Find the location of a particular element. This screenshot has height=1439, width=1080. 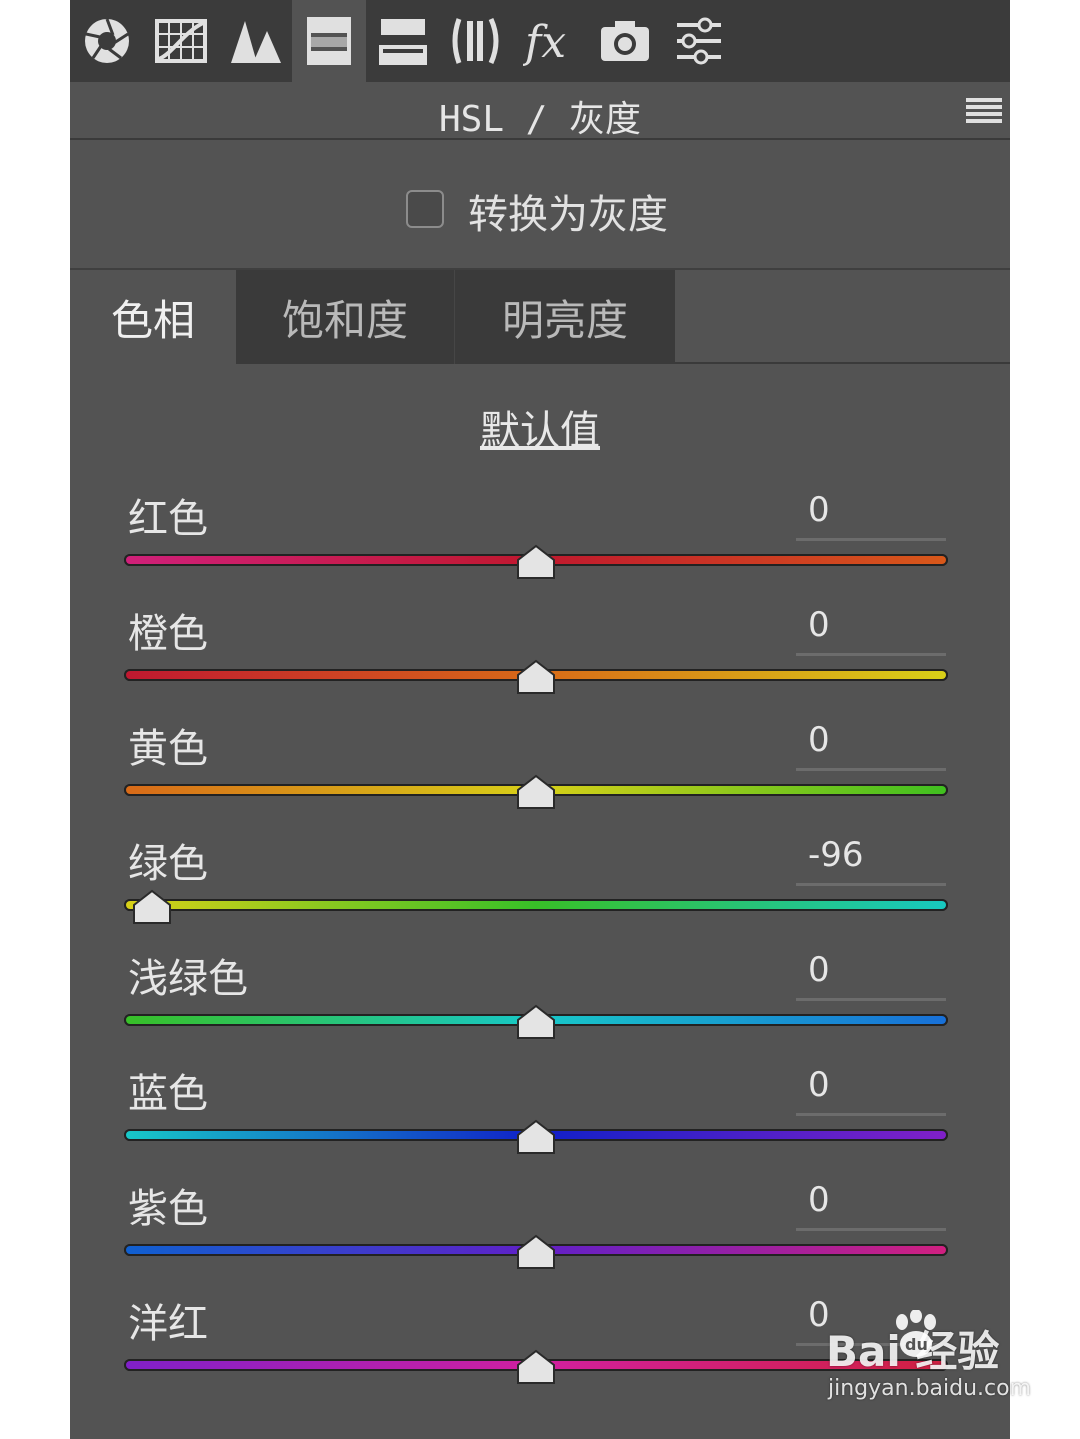

grayscale-checkbox is located at coordinates (425, 209).